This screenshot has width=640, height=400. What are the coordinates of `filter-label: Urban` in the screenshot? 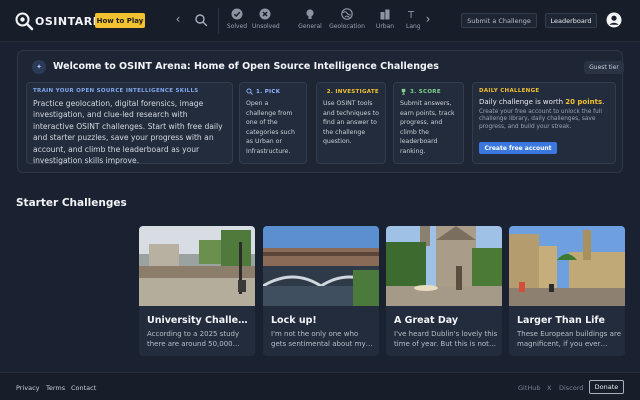 It's located at (385, 26).